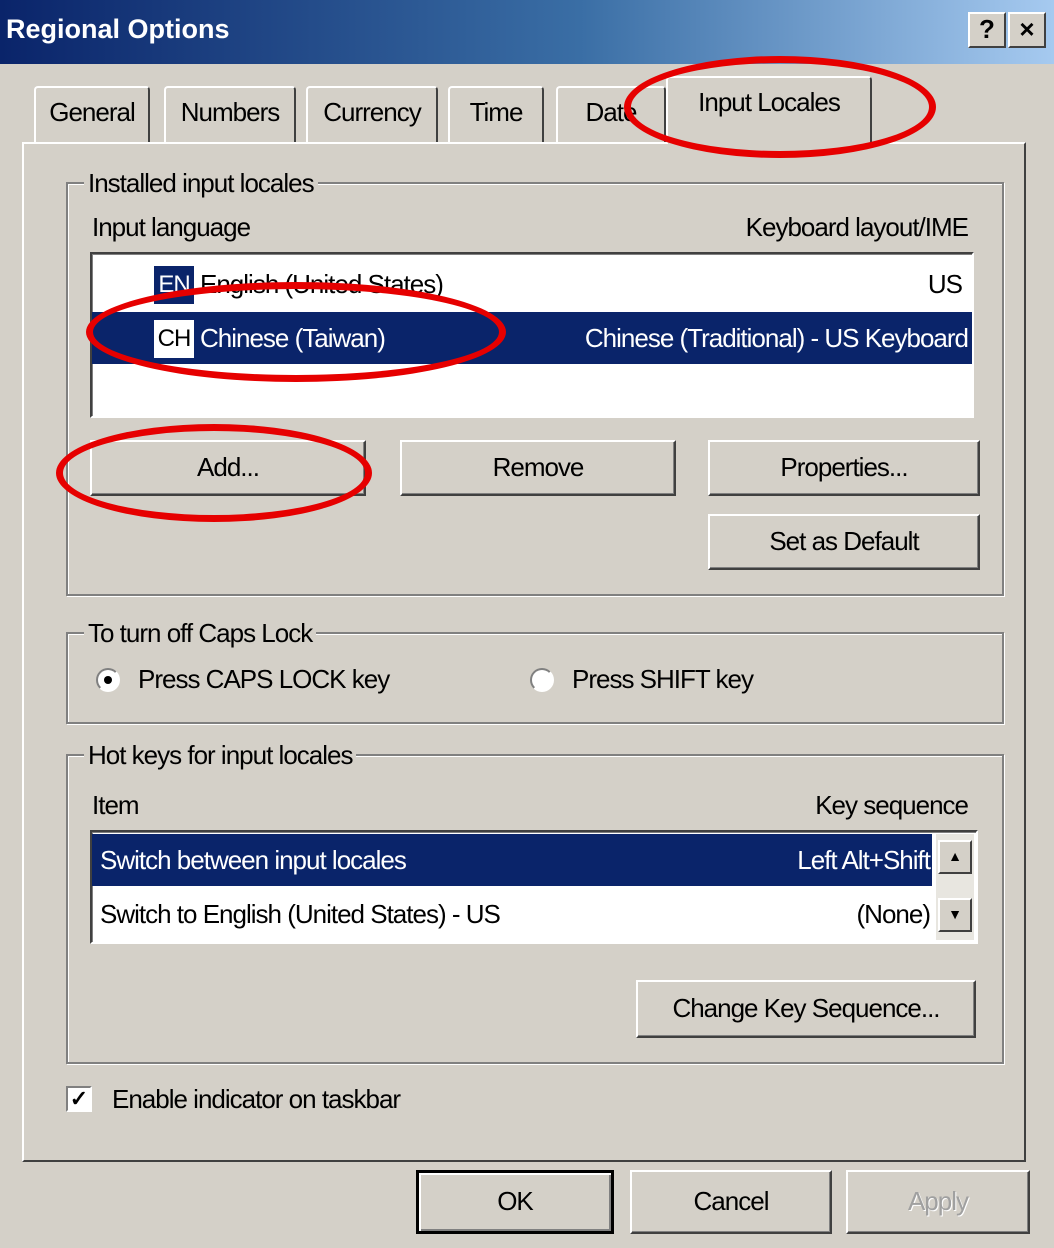  What do you see at coordinates (892, 805) in the screenshot?
I see `key-sequence-header: Key sequence` at bounding box center [892, 805].